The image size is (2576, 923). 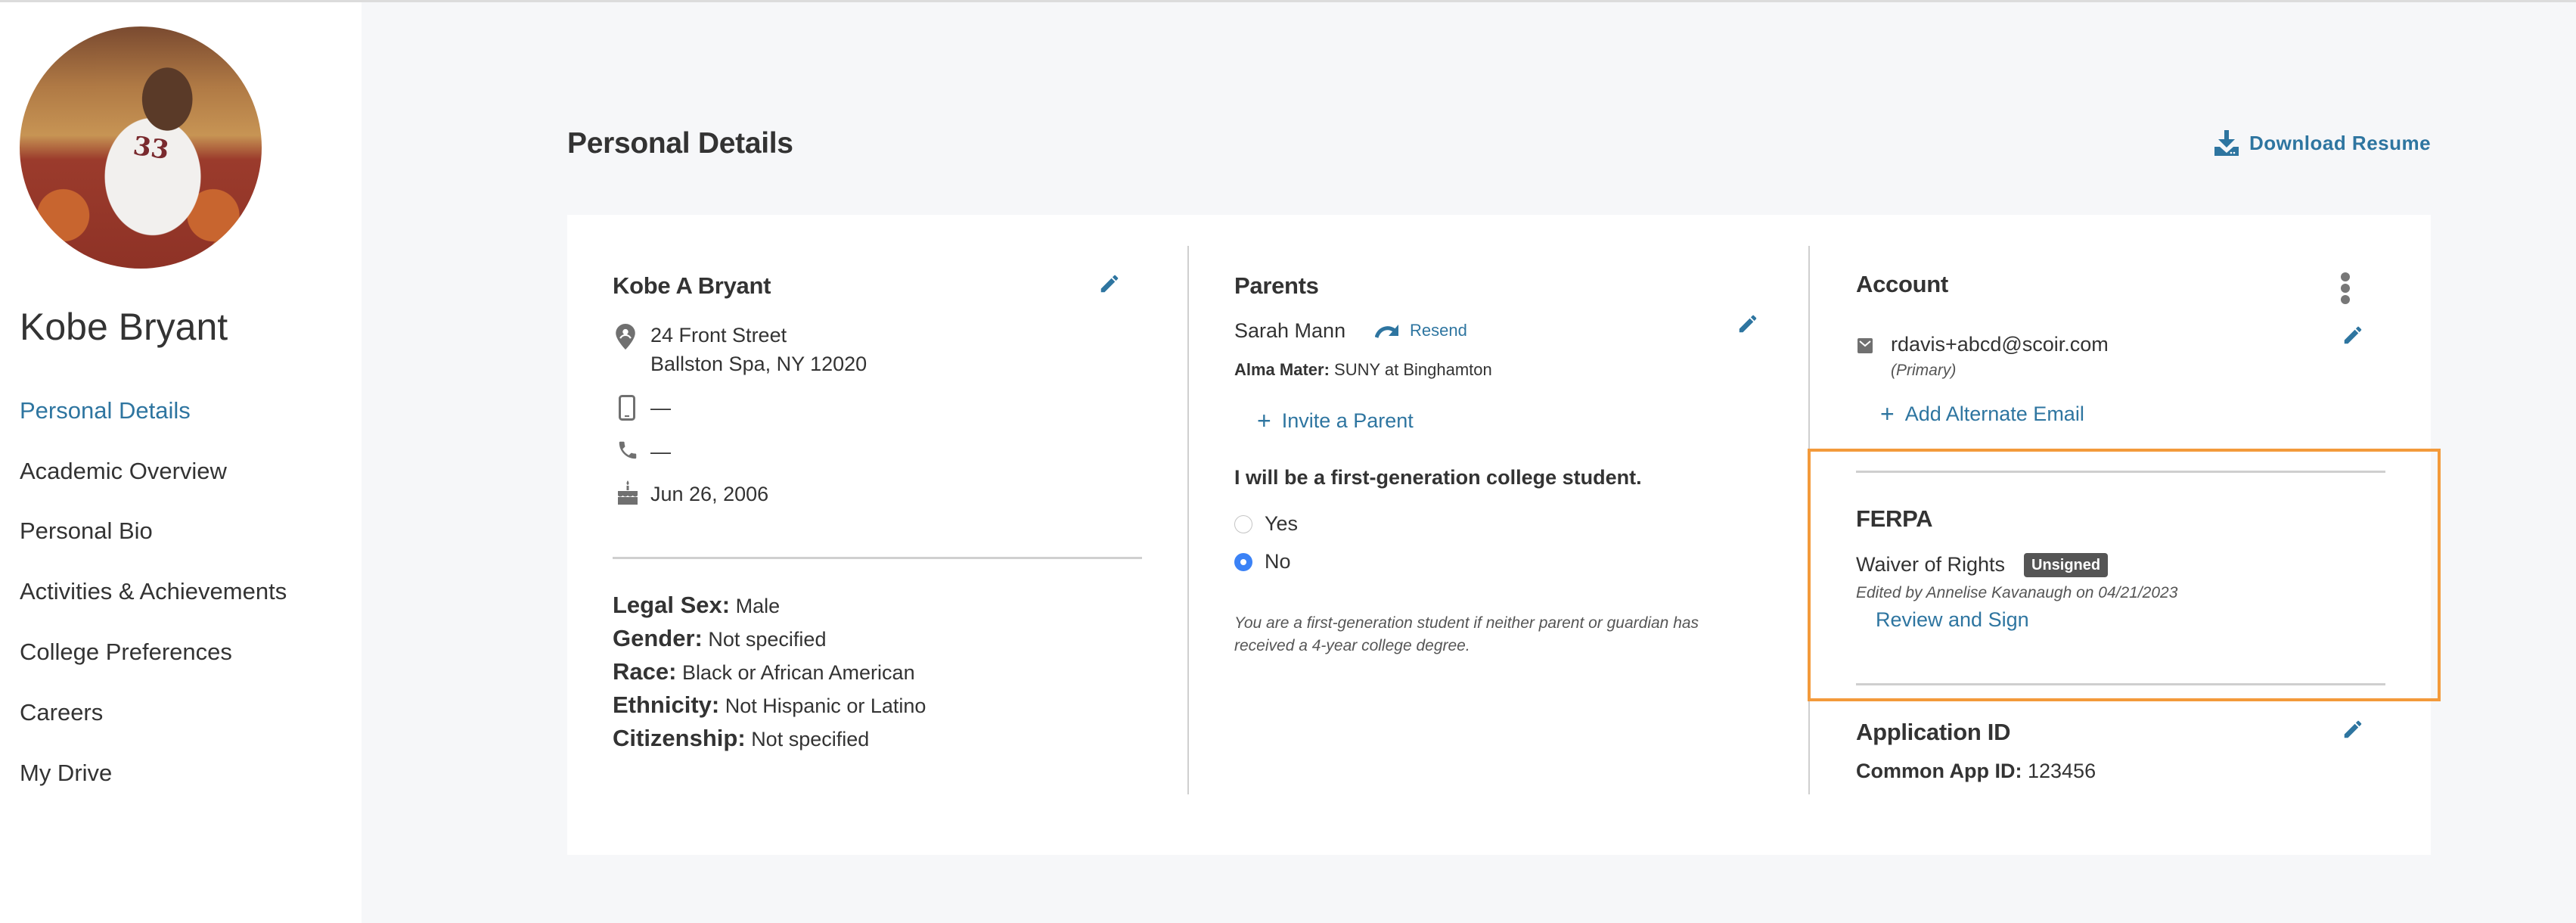 What do you see at coordinates (1902, 284) in the screenshot?
I see `account-heading: Account` at bounding box center [1902, 284].